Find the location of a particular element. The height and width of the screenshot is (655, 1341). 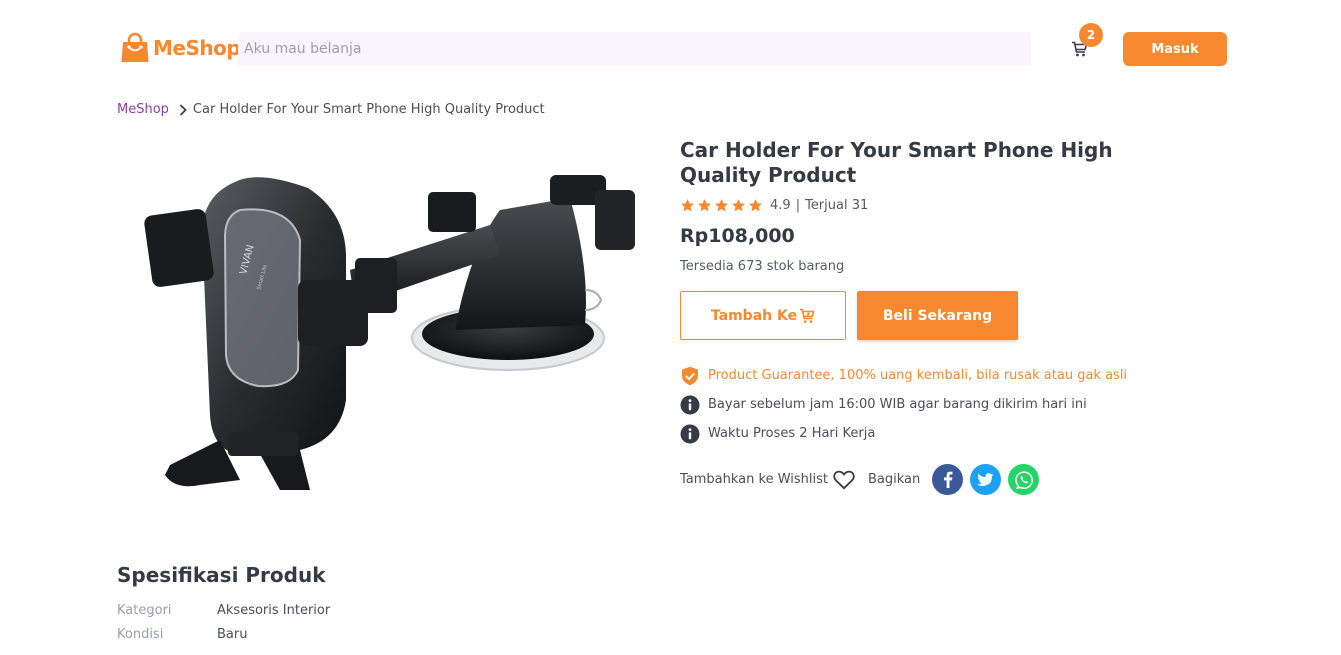

cart-count-badge: 2 is located at coordinates (1091, 35).